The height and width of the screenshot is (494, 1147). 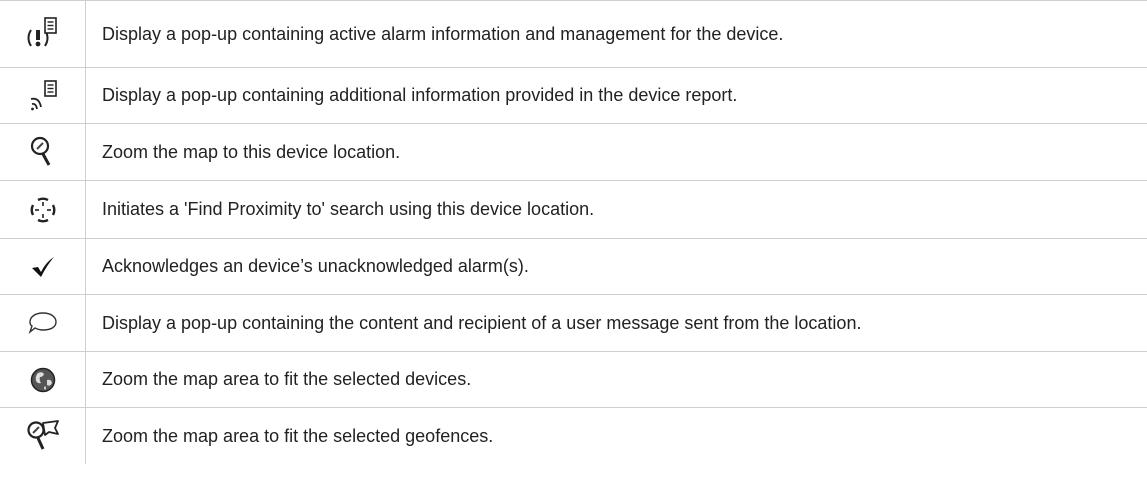 I want to click on report-info-icon, so click(x=43, y=94).